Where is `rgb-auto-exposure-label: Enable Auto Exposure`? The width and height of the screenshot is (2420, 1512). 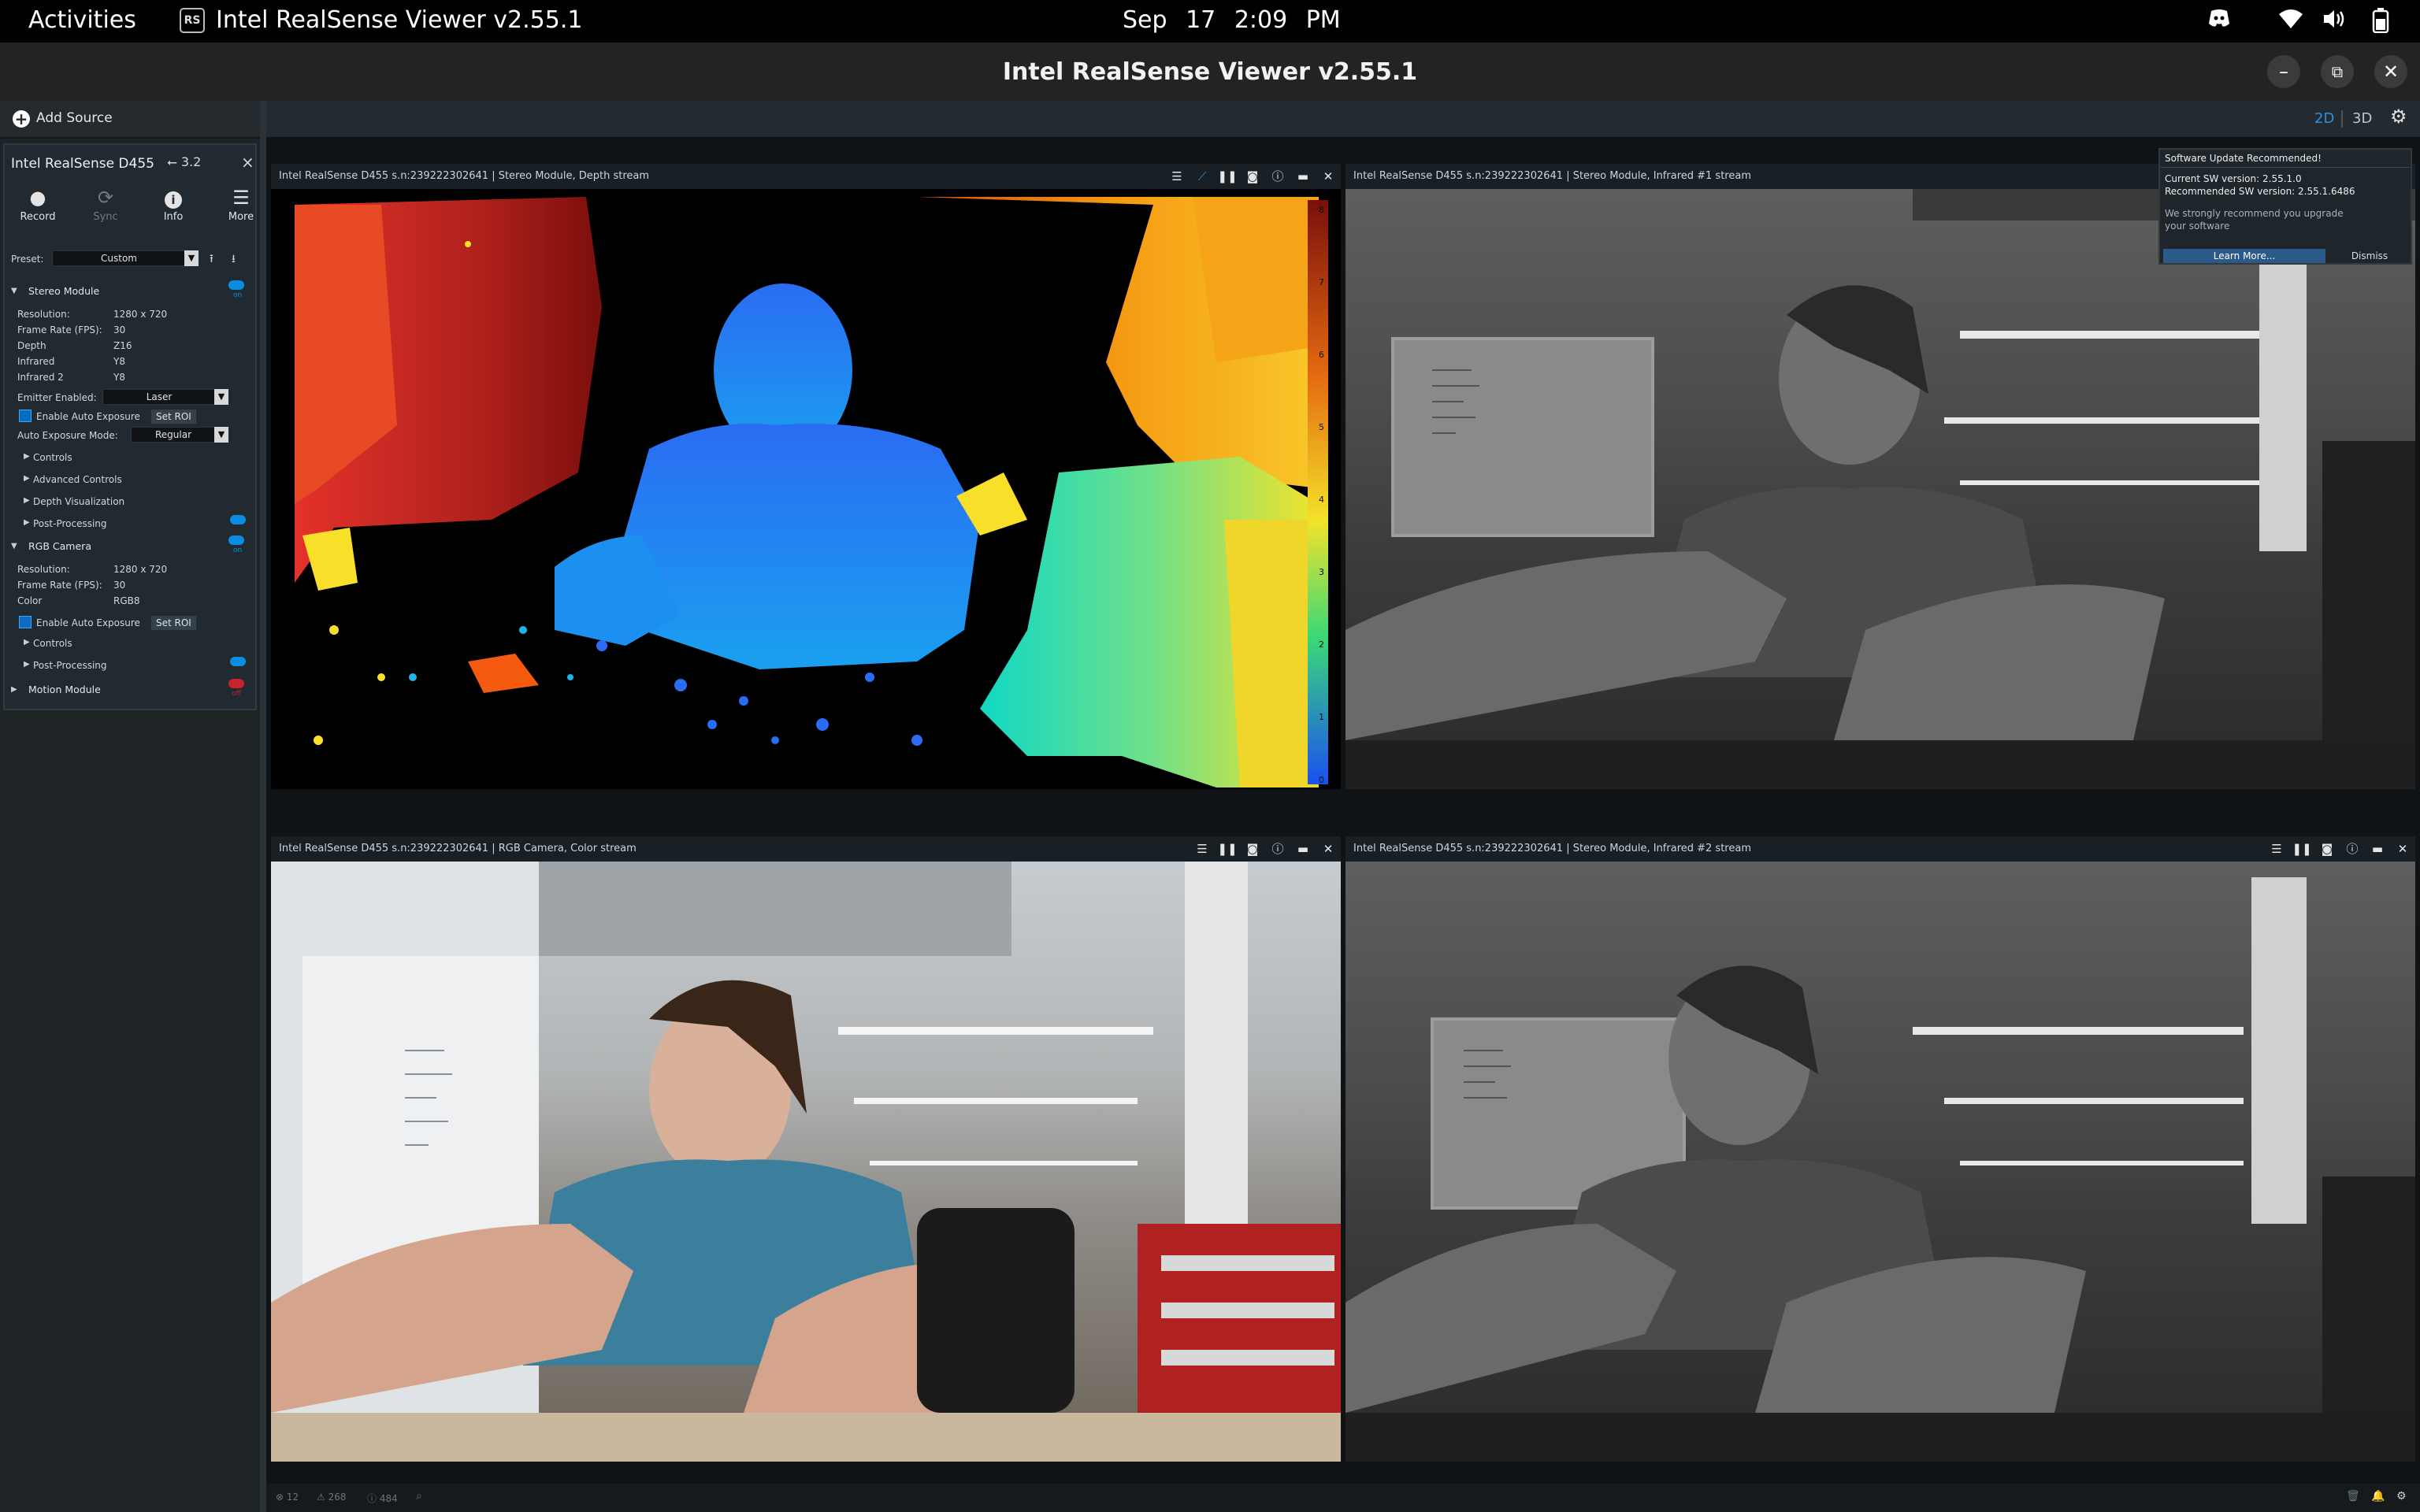 rgb-auto-exposure-label: Enable Auto Exposure is located at coordinates (88, 622).